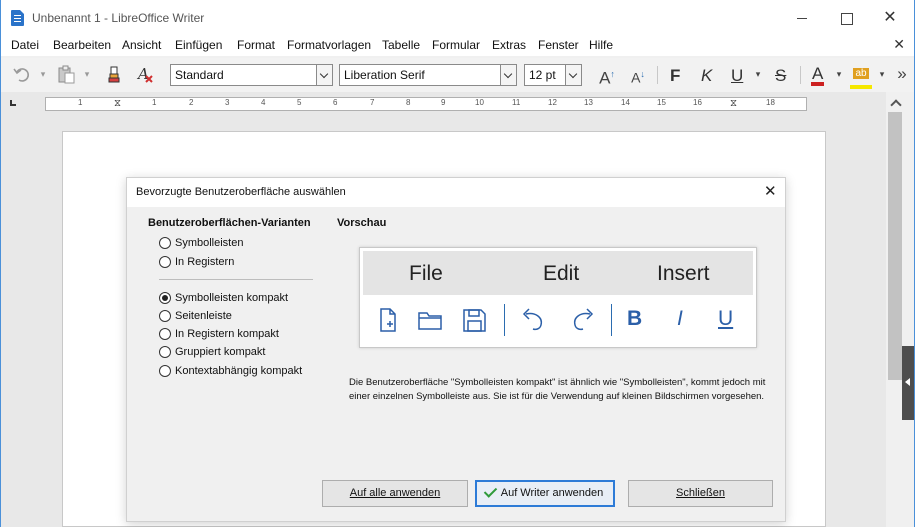 This screenshot has width=915, height=527. Describe the element at coordinates (661, 102) in the screenshot. I see `ruler-number: 15` at that location.